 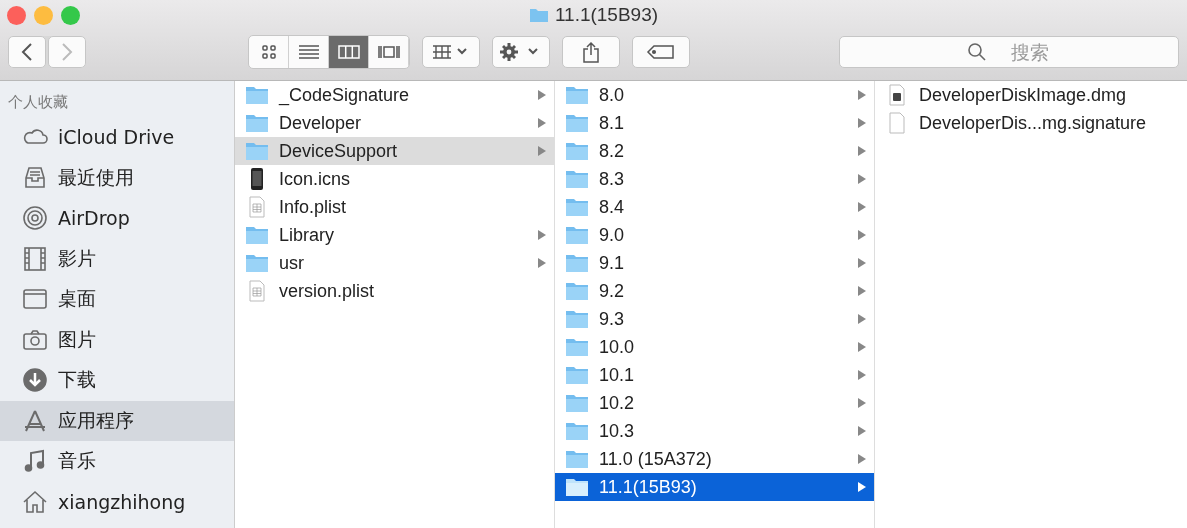 I want to click on file-row: 11.0 (15A372), so click(x=714, y=459).